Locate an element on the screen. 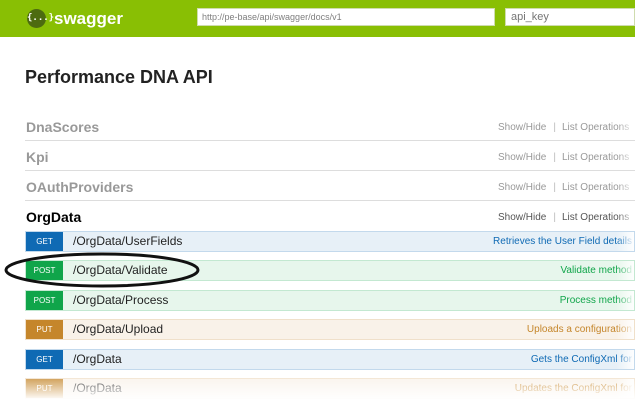 The width and height of the screenshot is (635, 405). swagger-logo-icon: {...} is located at coordinates (40, 18).